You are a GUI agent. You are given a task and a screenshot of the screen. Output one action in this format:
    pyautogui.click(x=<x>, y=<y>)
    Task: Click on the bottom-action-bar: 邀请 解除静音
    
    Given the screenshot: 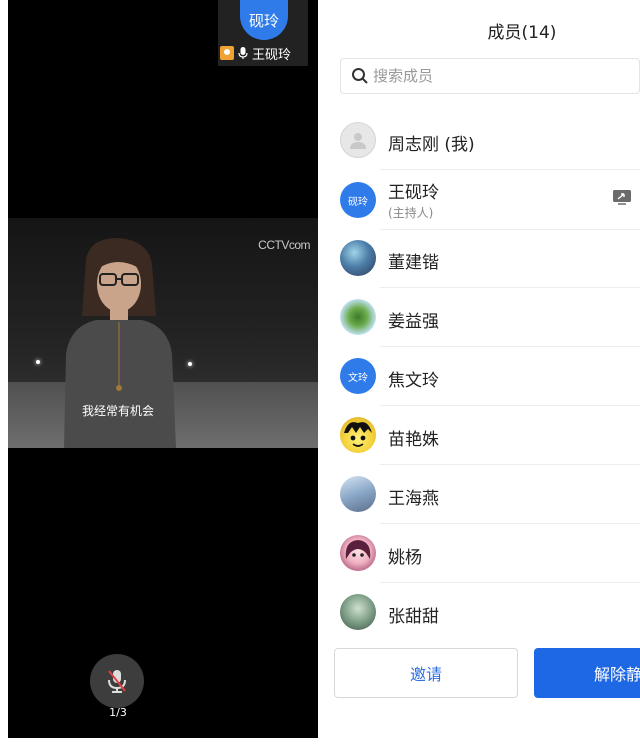 What is the action you would take?
    pyautogui.click(x=479, y=690)
    